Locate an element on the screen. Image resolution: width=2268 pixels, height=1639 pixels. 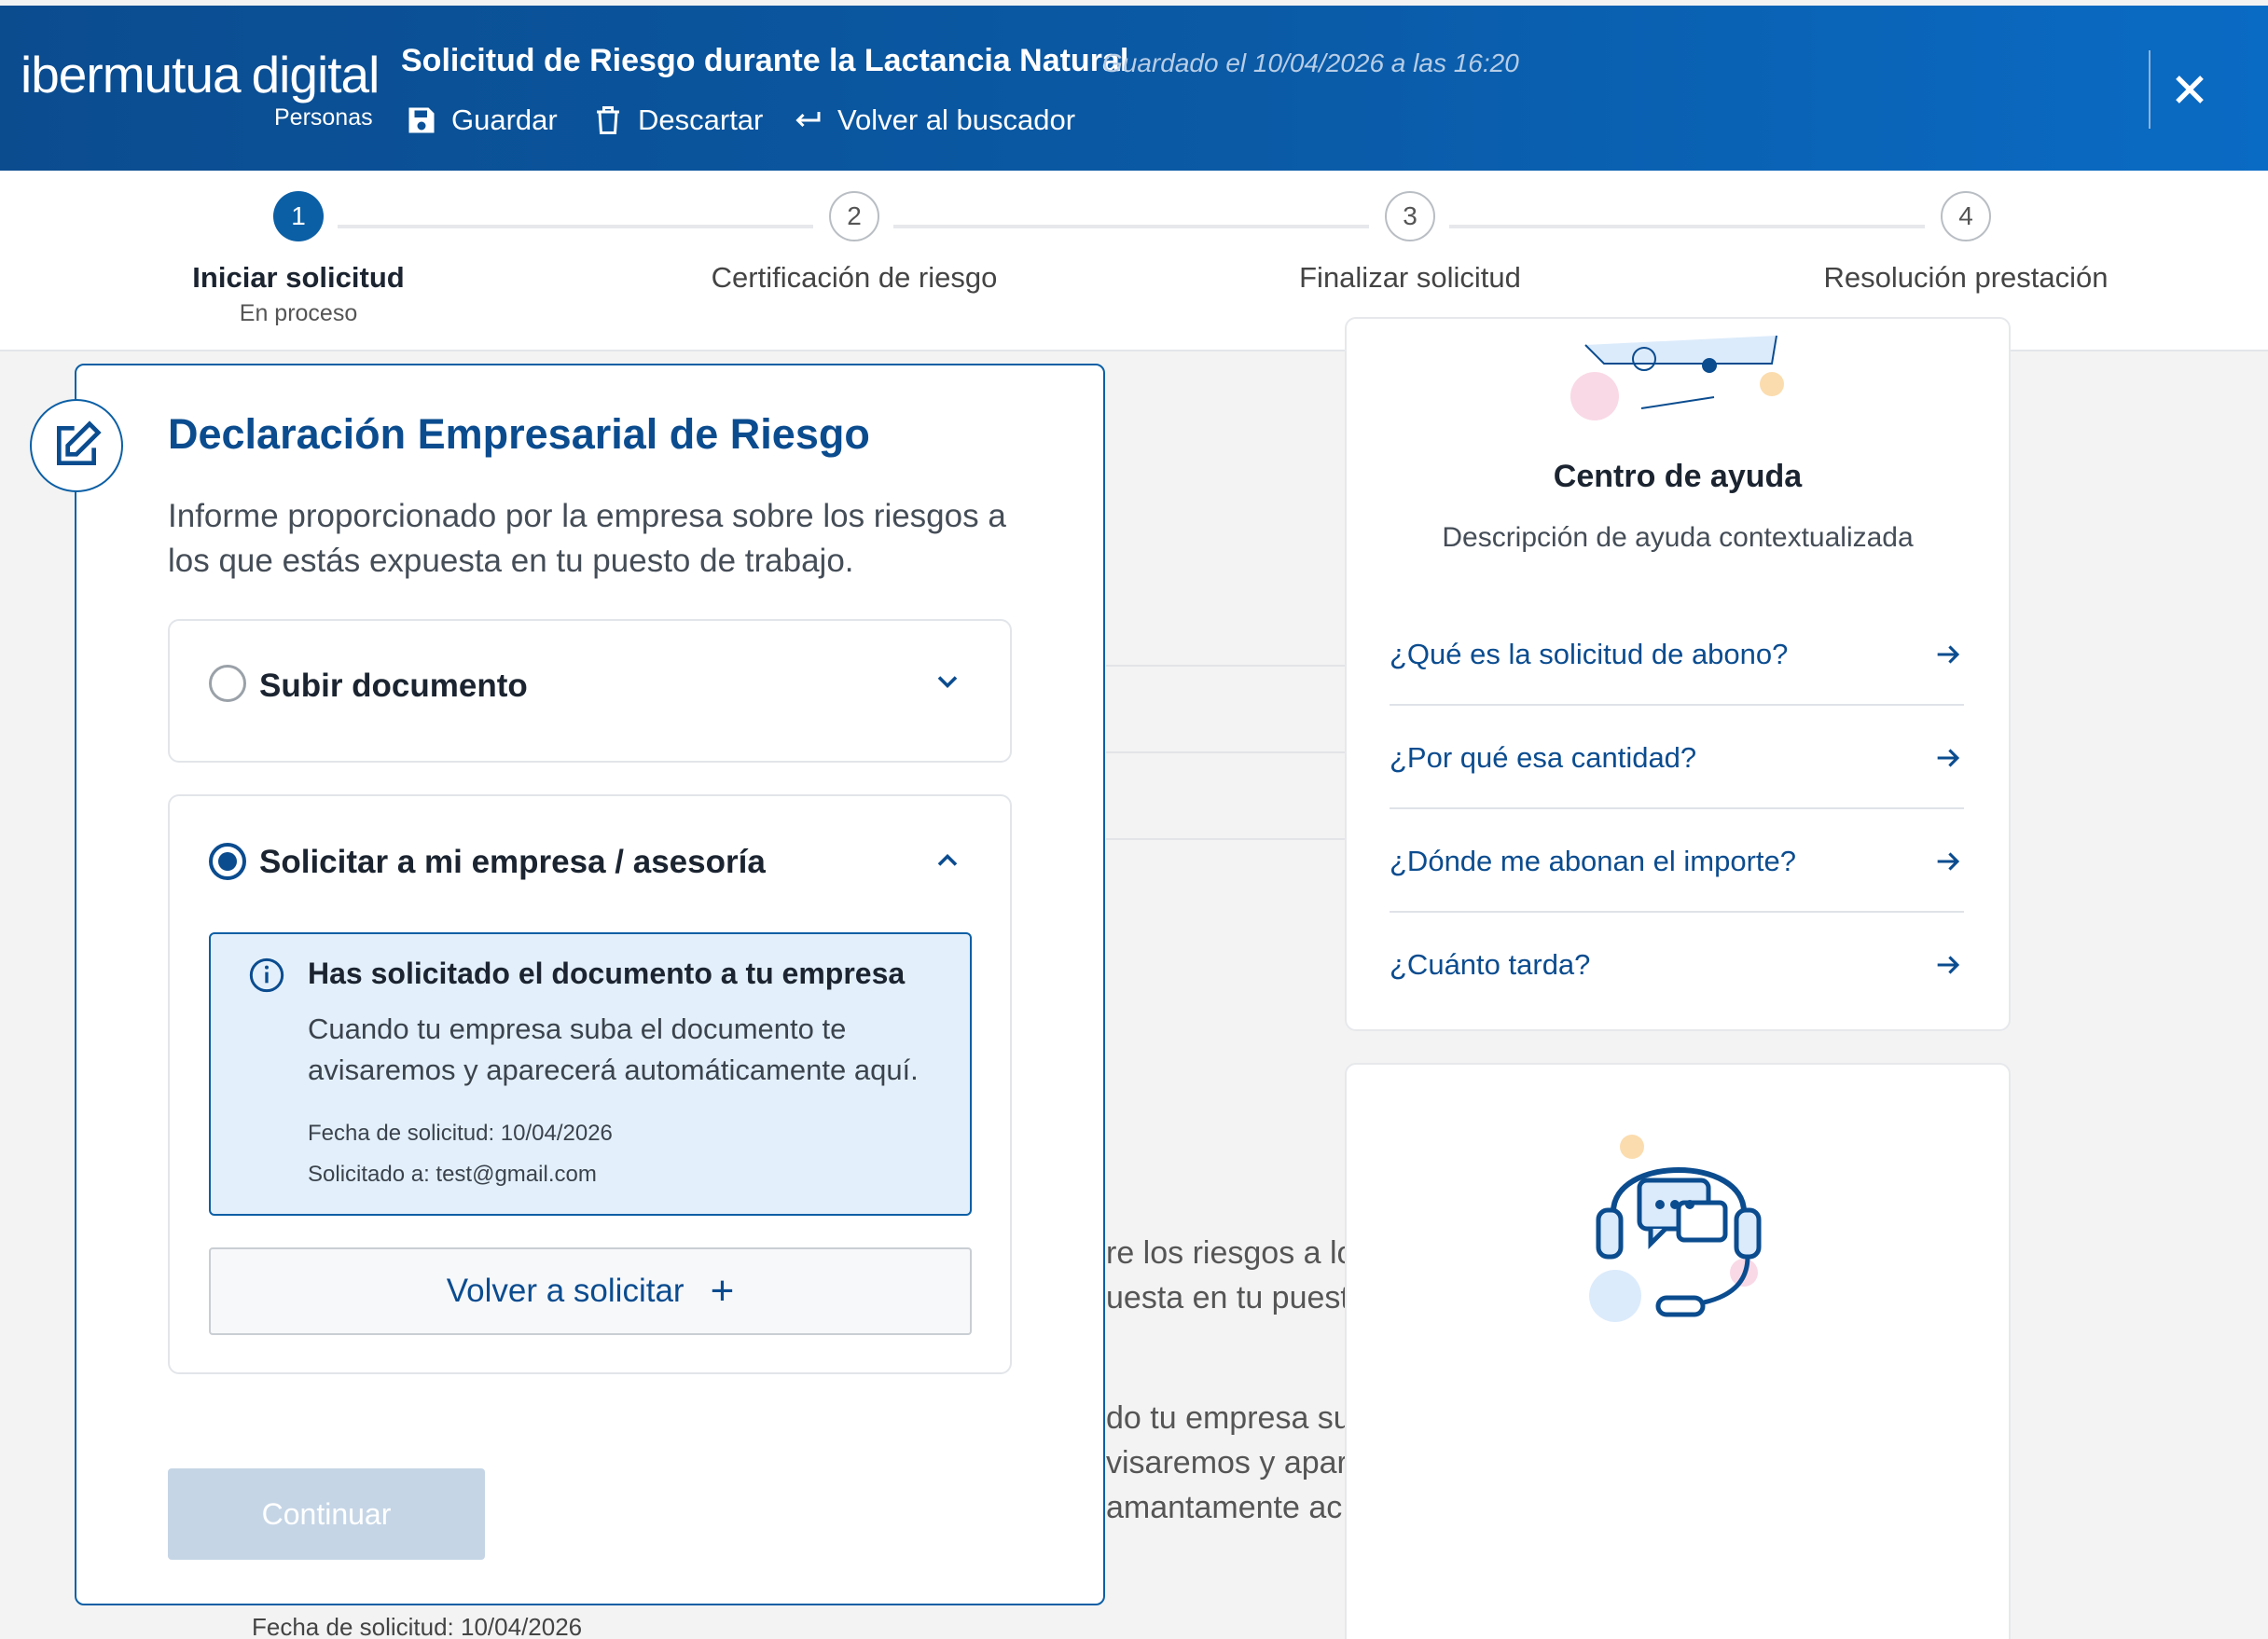
requested-to: Solicitado a: test@gmail.com is located at coordinates (452, 1174).